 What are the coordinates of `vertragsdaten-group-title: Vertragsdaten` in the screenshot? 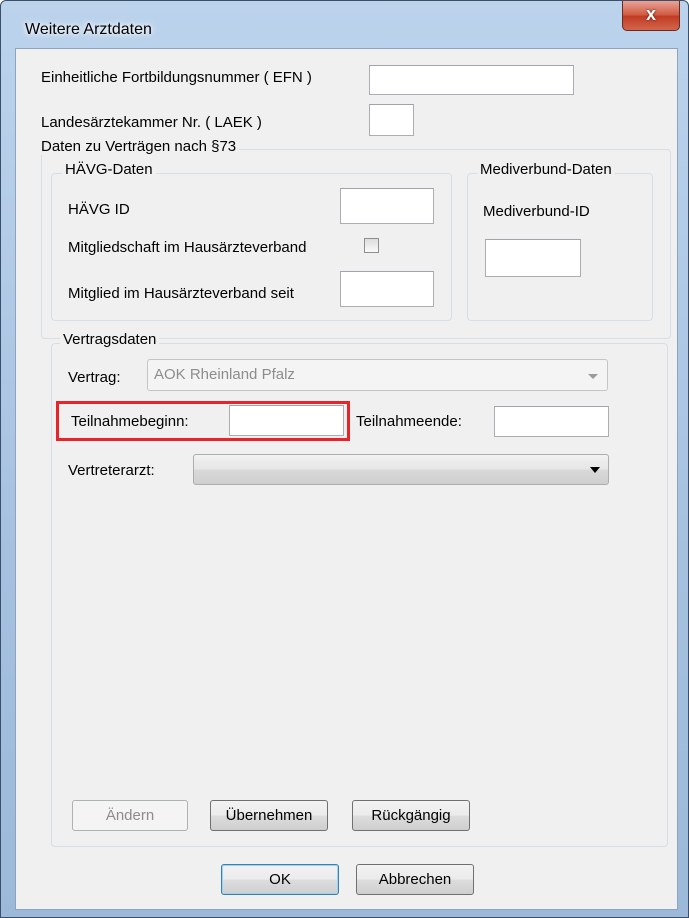 It's located at (110, 339).